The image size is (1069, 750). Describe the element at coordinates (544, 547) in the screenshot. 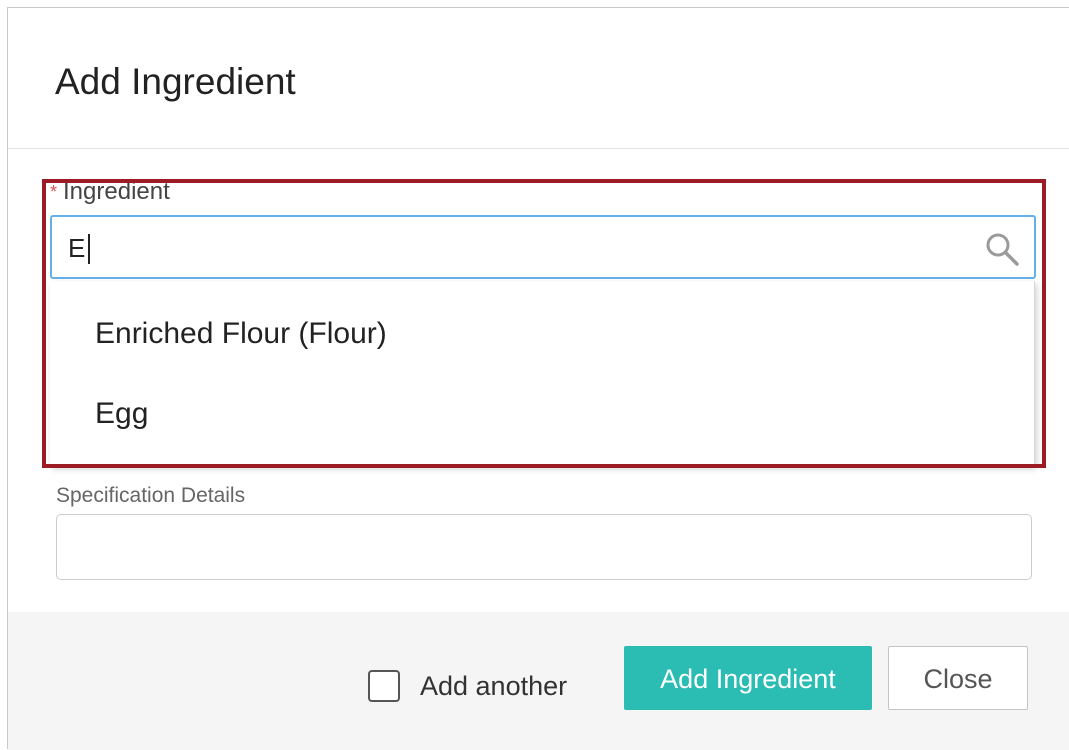

I see `specification-details-input` at that location.